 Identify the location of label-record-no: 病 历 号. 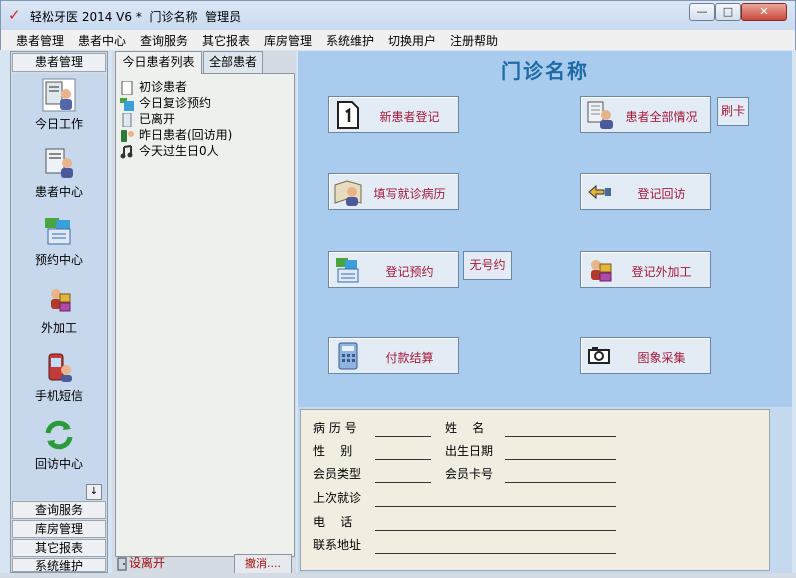
(335, 428).